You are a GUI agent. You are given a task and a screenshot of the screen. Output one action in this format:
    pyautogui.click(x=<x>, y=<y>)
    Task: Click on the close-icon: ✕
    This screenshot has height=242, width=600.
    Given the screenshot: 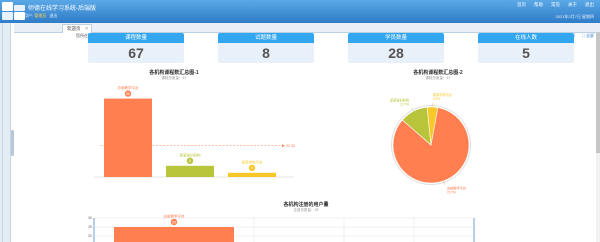 What is the action you would take?
    pyautogui.click(x=87, y=29)
    